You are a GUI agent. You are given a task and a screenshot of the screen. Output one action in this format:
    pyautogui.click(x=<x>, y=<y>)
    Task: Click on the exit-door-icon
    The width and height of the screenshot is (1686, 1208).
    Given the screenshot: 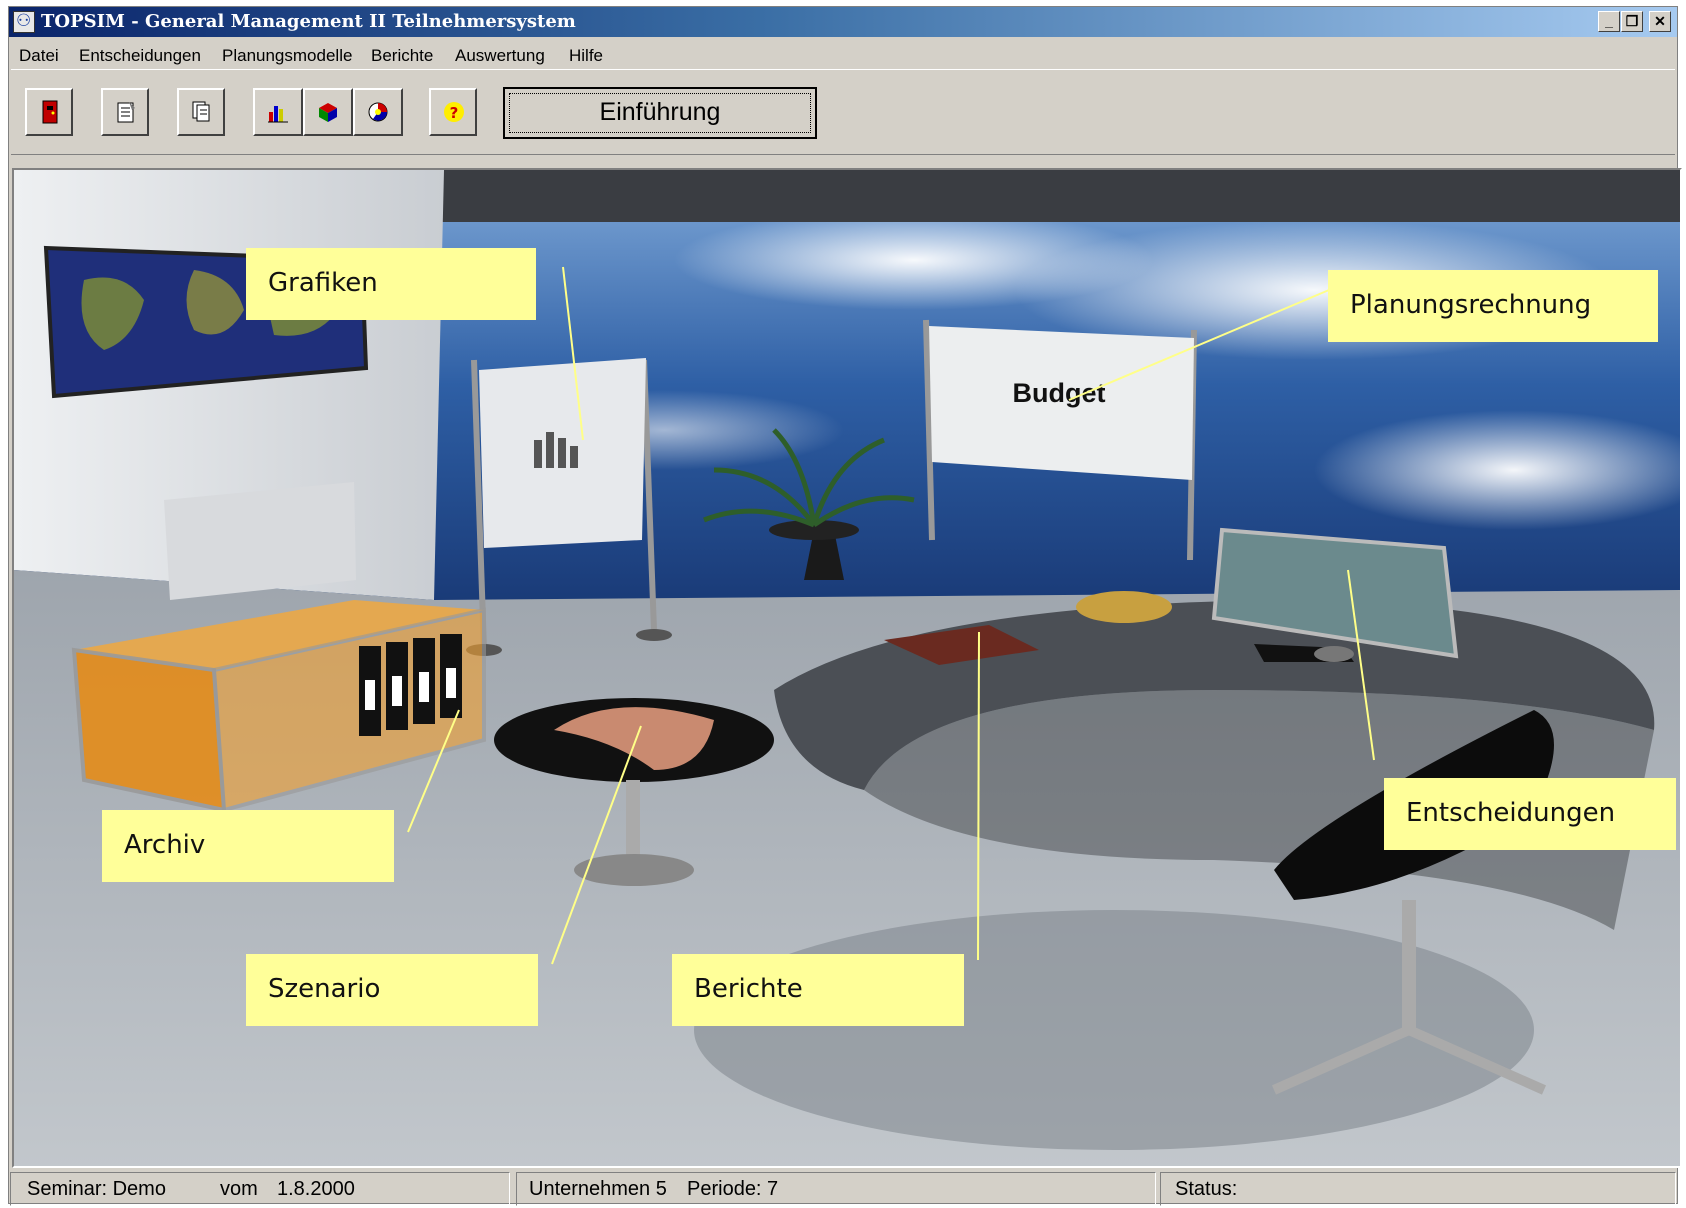 What is the action you would take?
    pyautogui.click(x=50, y=112)
    